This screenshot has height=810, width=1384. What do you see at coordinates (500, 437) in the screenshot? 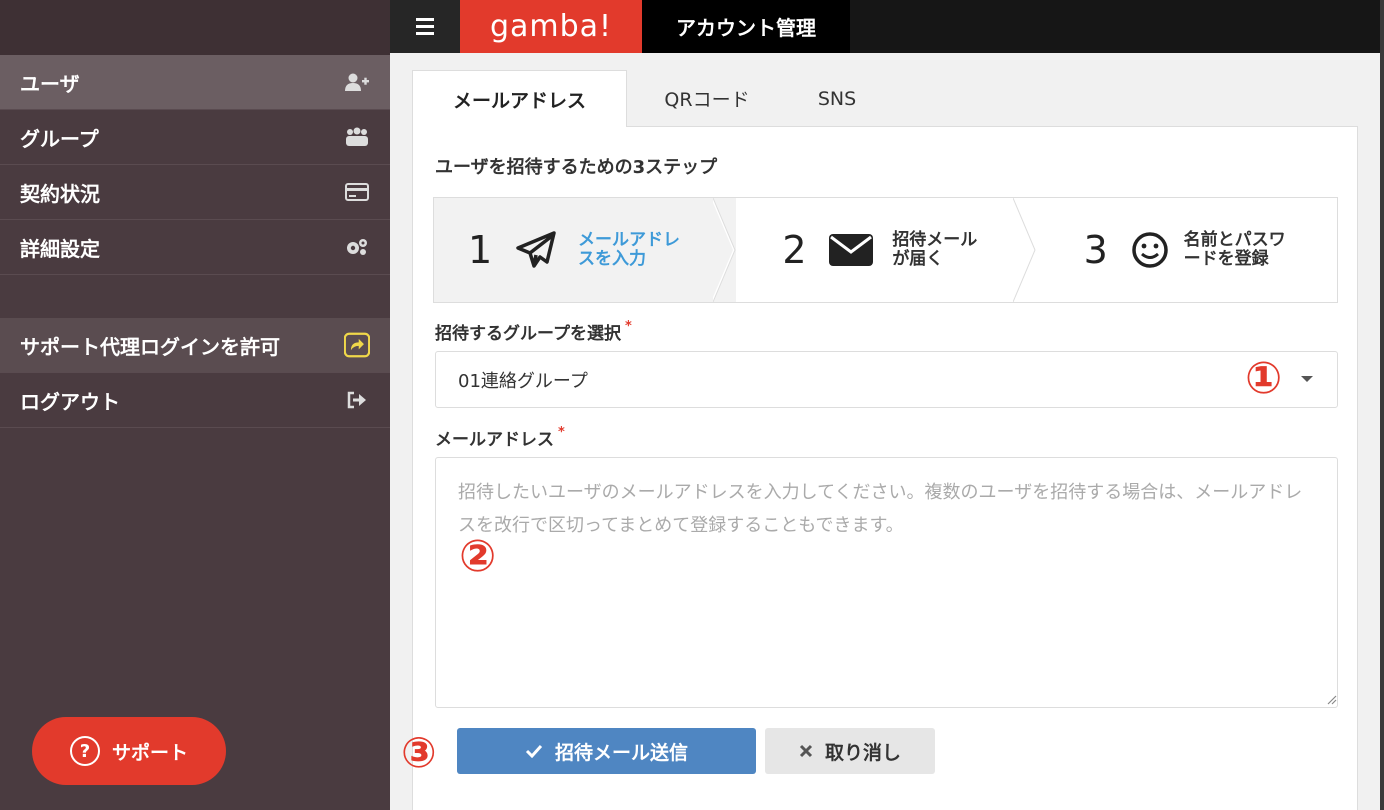
I see `email-field-label: メールアドレス *` at bounding box center [500, 437].